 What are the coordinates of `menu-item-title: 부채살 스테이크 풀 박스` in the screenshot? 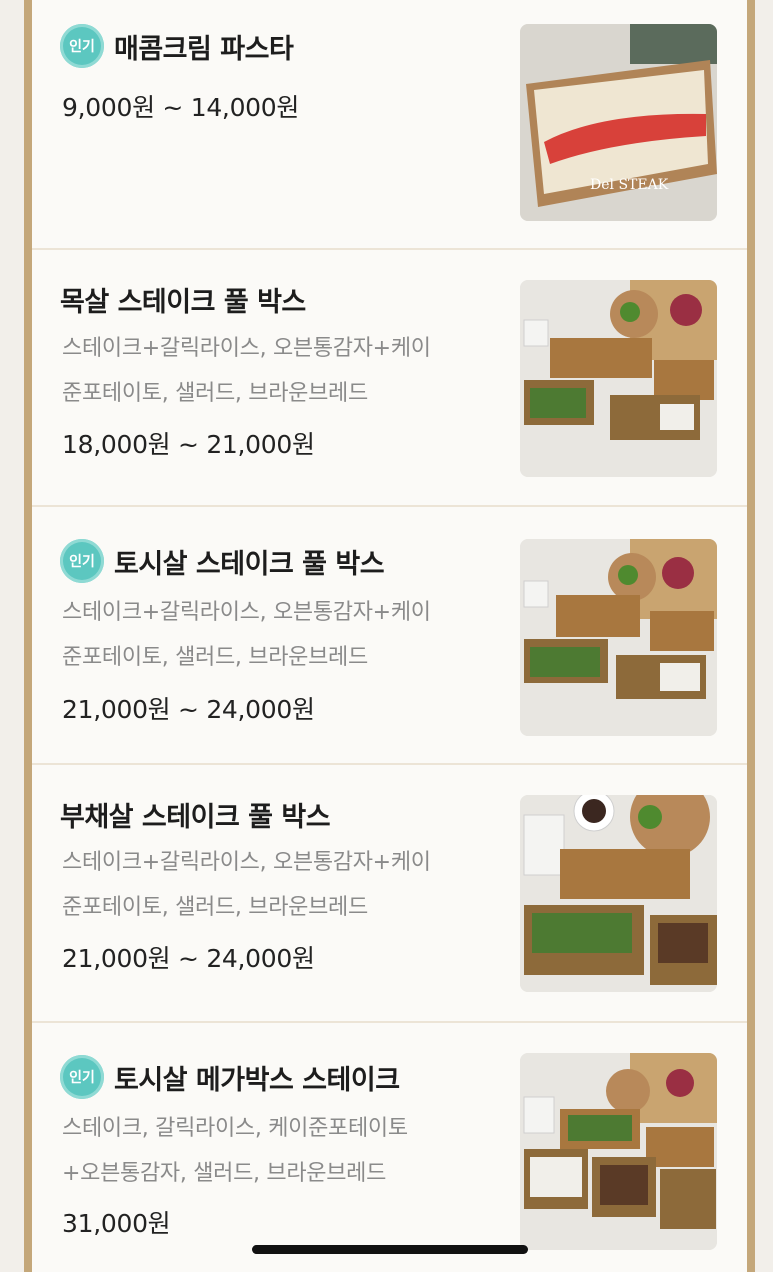 It's located at (195, 817).